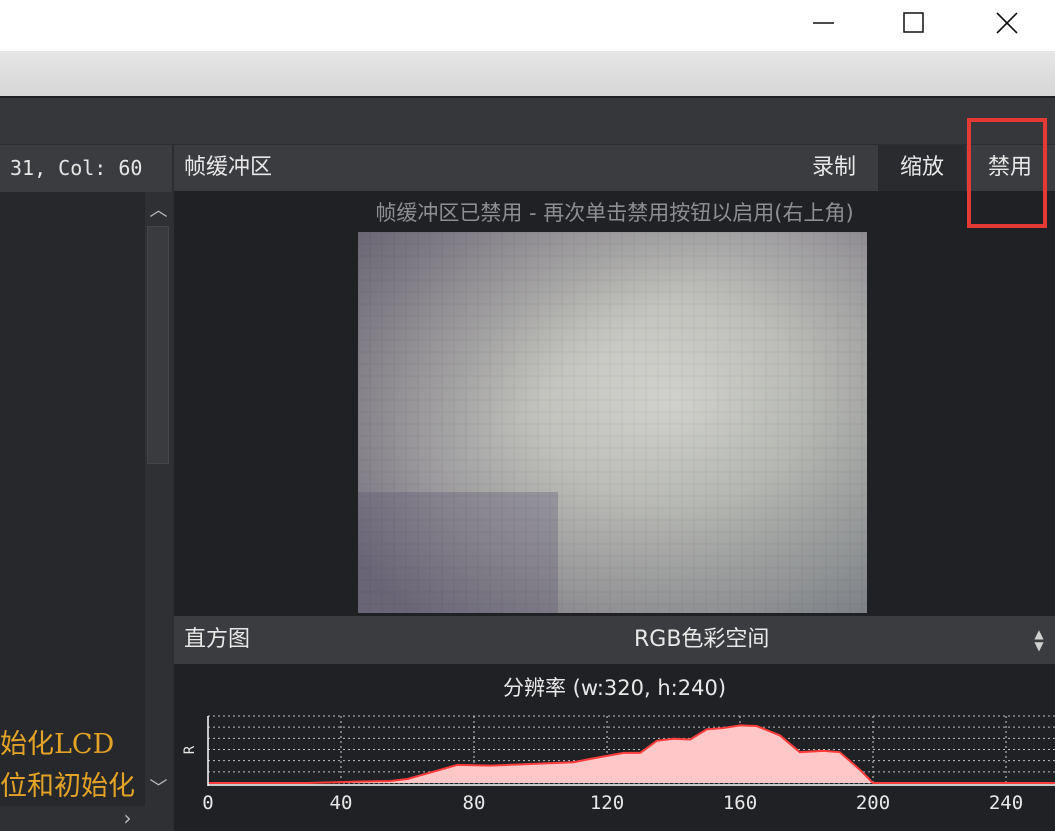 This screenshot has height=831, width=1055. What do you see at coordinates (614, 213) in the screenshot?
I see `frame-buffer-disabled-message: 帧缓冲区已禁用 - 再次单击禁用按钮以启用(右上角)` at bounding box center [614, 213].